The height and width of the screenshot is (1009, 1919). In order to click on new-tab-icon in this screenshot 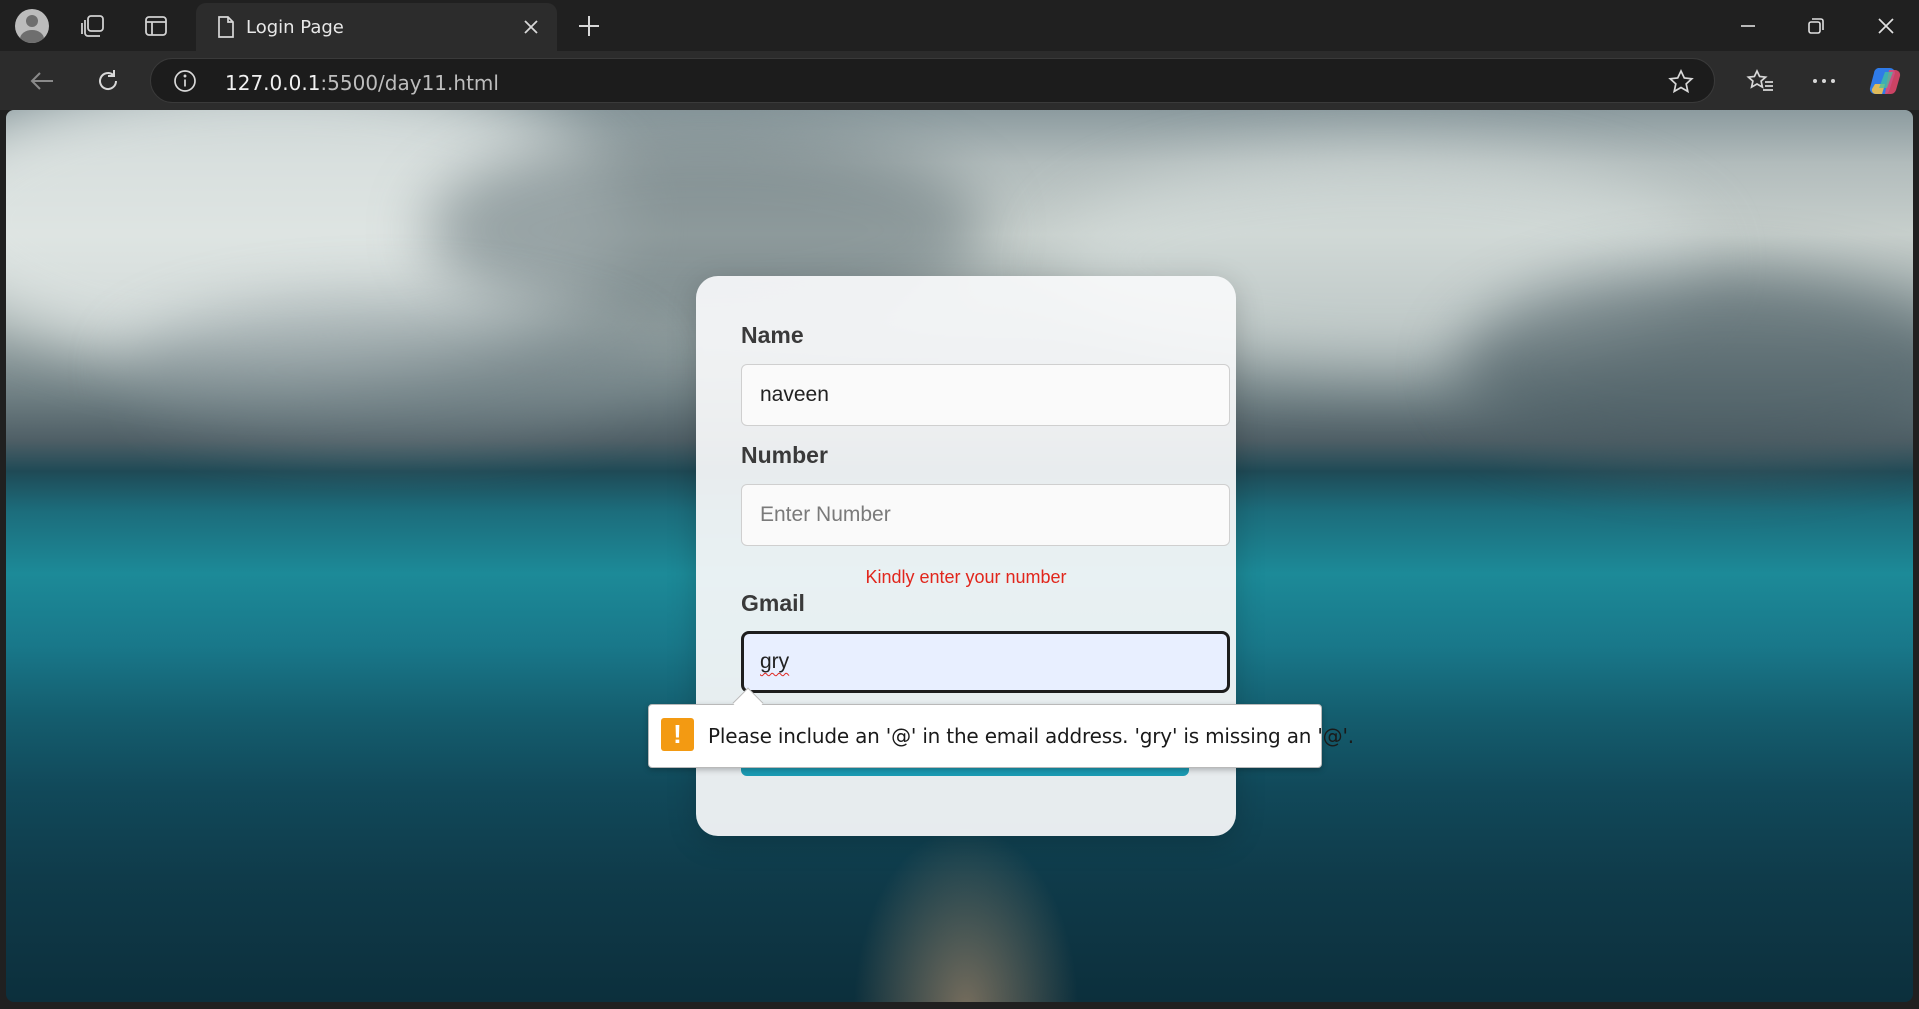, I will do `click(589, 26)`.